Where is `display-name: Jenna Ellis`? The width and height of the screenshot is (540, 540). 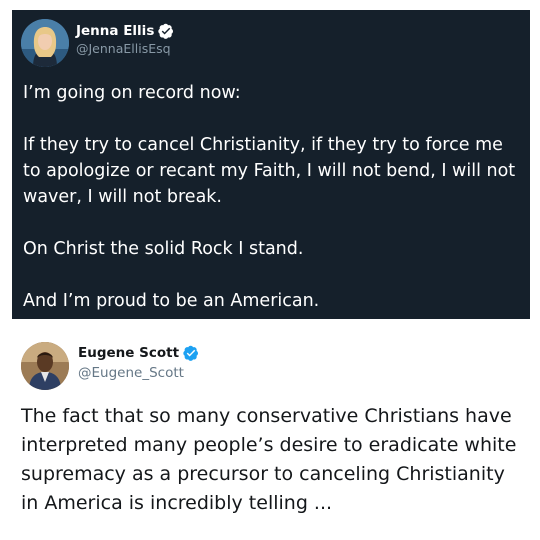 display-name: Jenna Ellis is located at coordinates (115, 31).